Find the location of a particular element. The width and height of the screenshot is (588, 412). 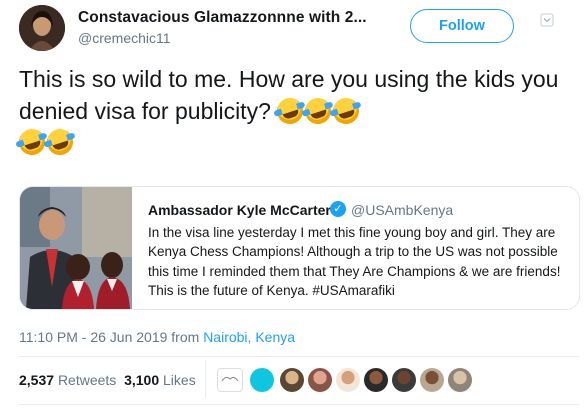

retweets-count: 2,537 is located at coordinates (36, 380).